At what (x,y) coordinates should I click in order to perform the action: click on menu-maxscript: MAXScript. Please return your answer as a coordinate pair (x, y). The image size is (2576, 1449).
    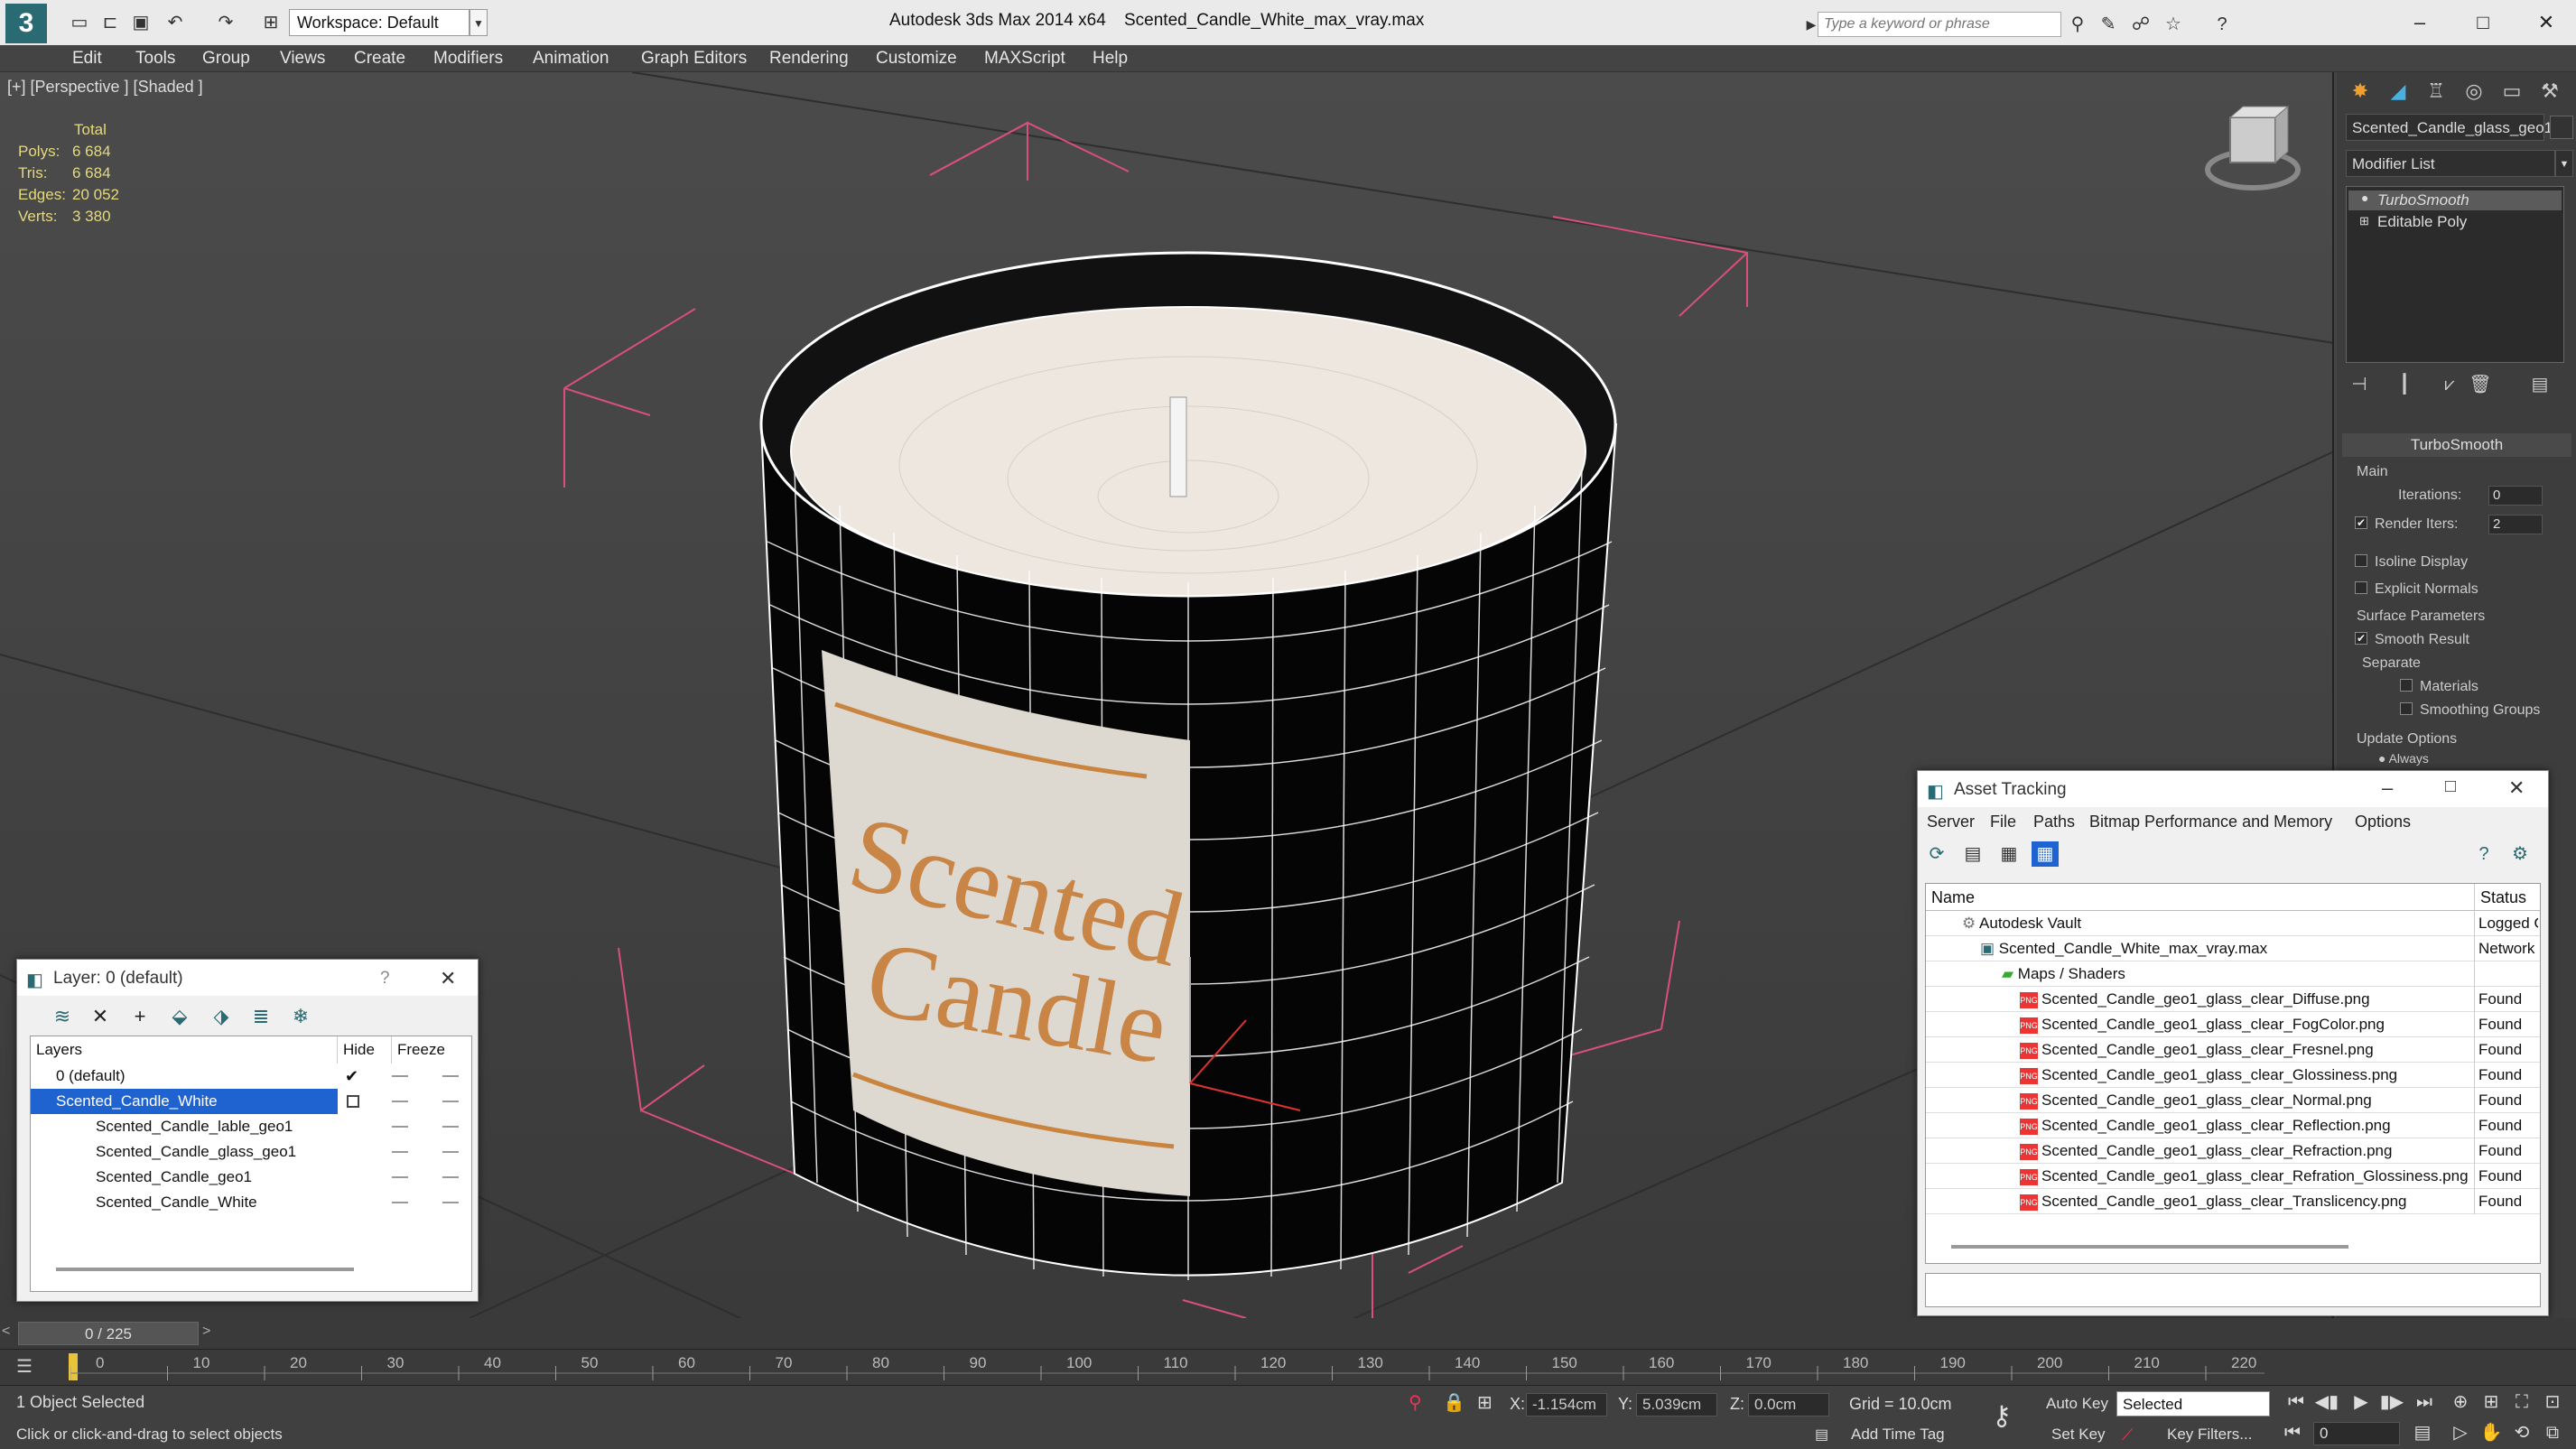
    Looking at the image, I should click on (1024, 59).